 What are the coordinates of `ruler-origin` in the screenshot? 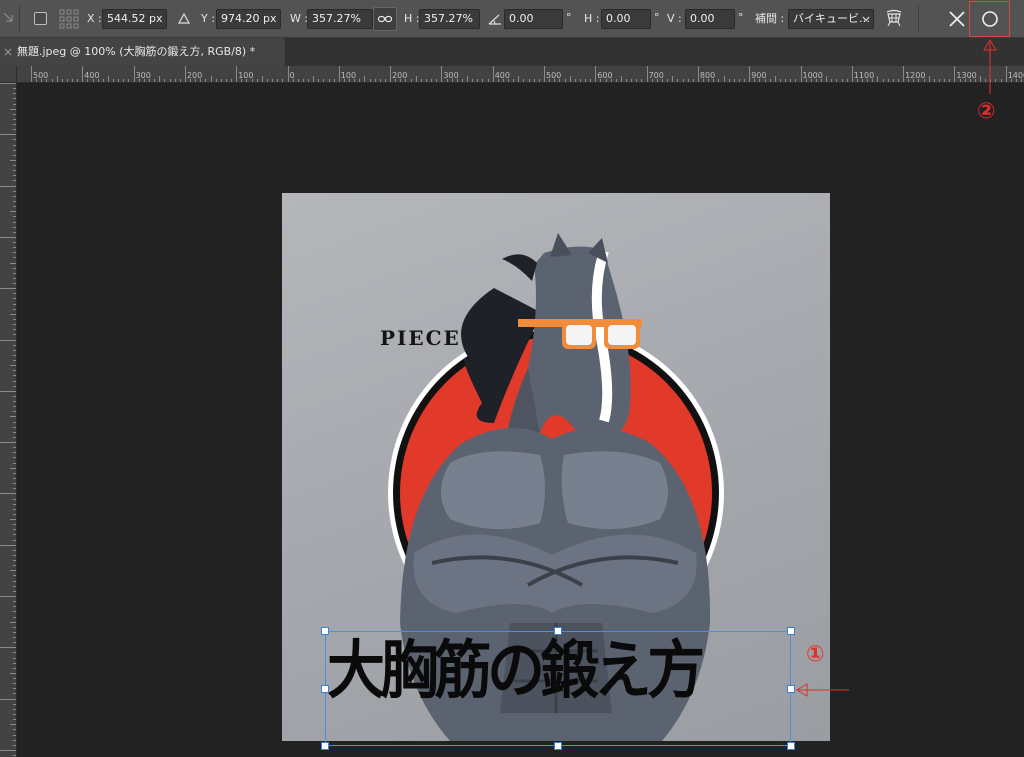 It's located at (8, 74).